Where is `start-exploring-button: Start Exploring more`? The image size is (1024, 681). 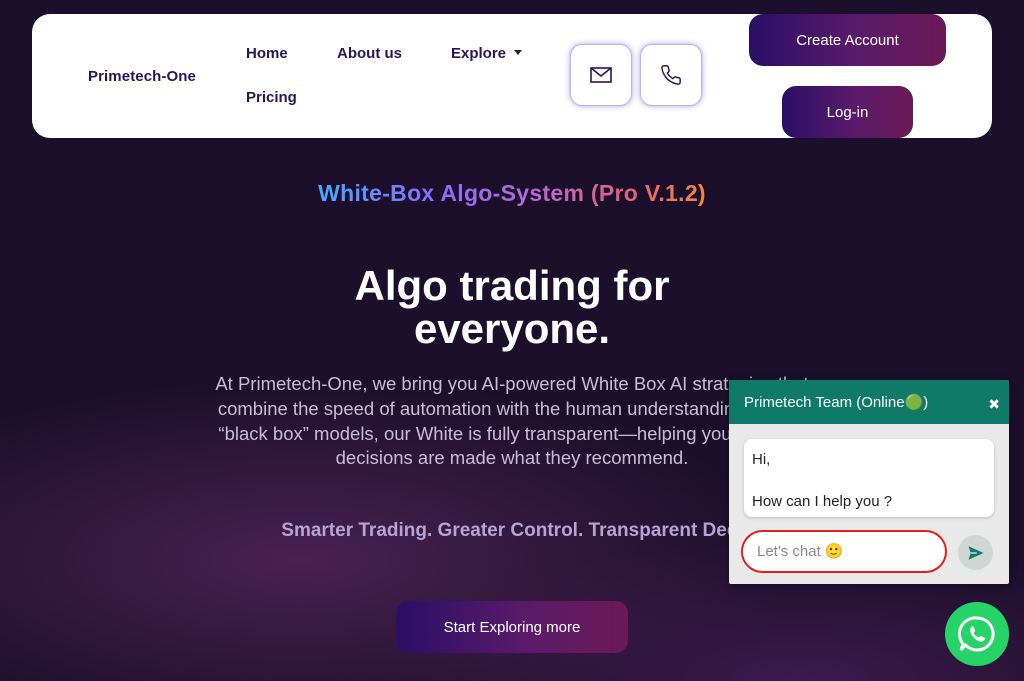 start-exploring-button: Start Exploring more is located at coordinates (512, 627).